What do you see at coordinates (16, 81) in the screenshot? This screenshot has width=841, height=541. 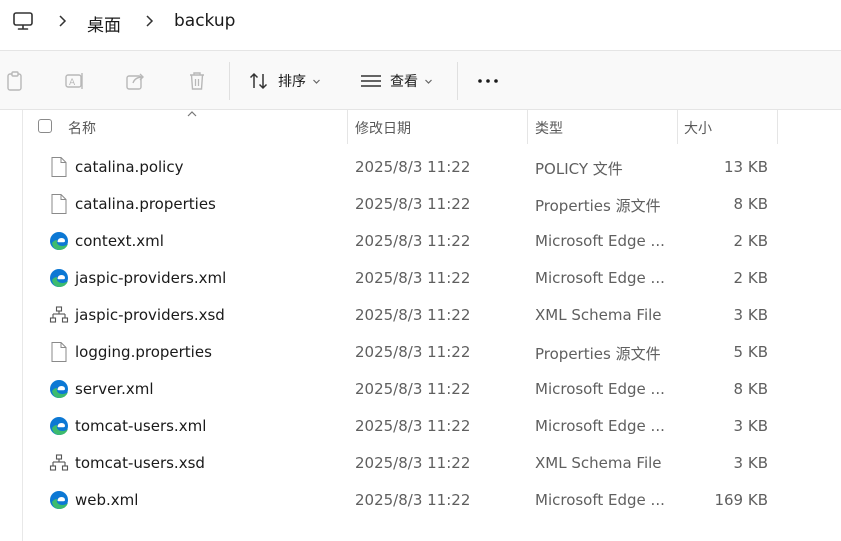 I see `paste-icon` at bounding box center [16, 81].